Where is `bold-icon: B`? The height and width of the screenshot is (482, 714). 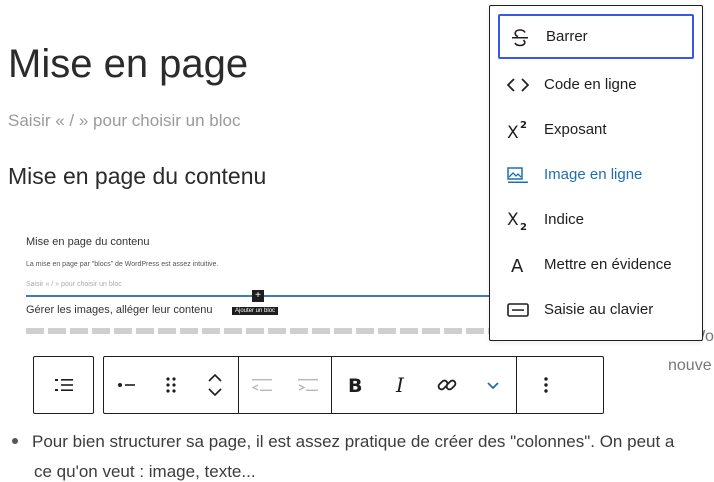
bold-icon: B is located at coordinates (355, 386).